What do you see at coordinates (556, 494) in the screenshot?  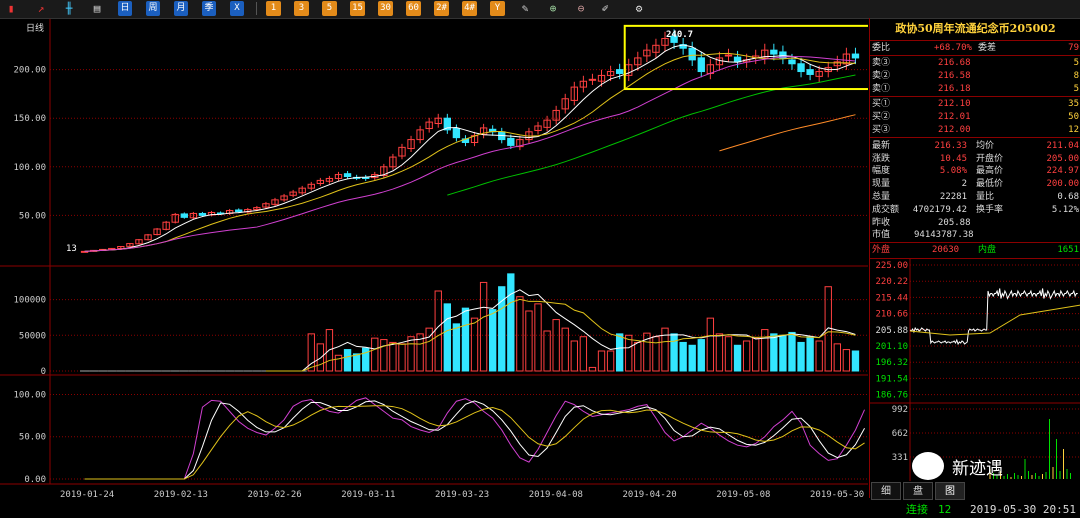 I see `date-tick: 2019-04-08` at bounding box center [556, 494].